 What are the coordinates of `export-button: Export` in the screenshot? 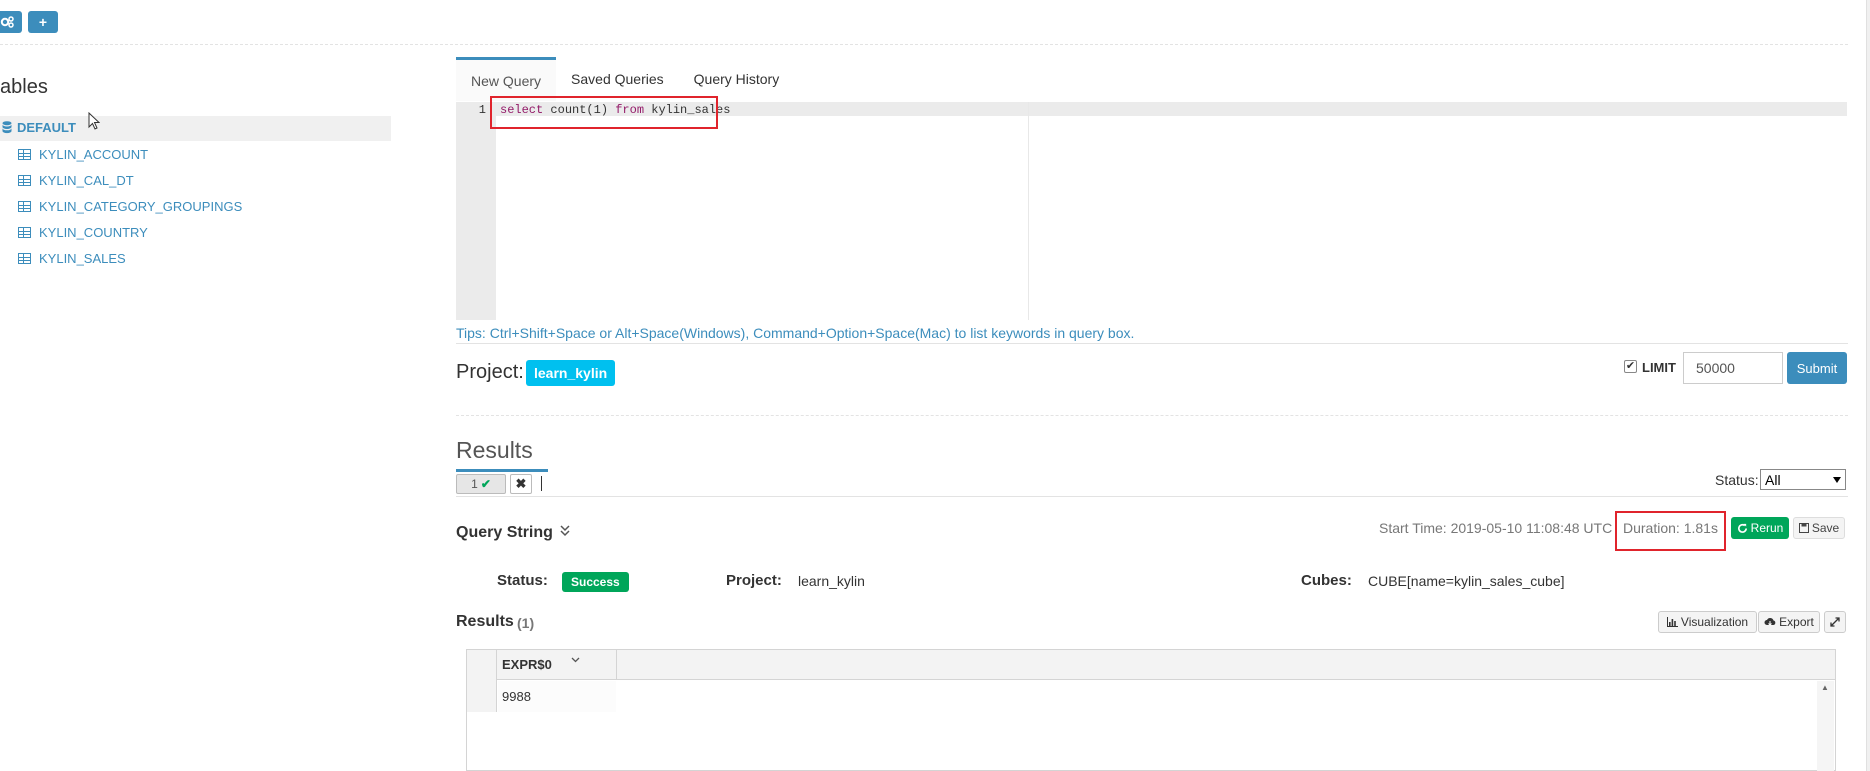 It's located at (1789, 622).